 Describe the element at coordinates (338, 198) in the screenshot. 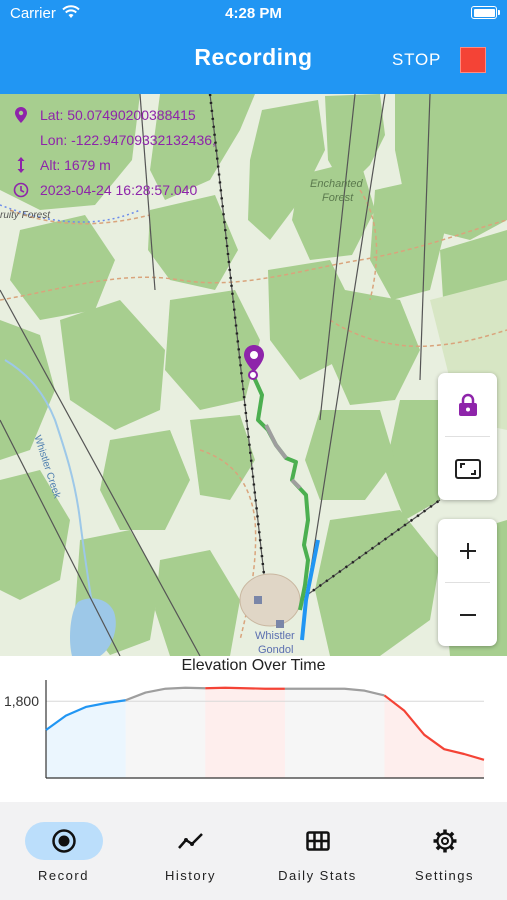

I see `map-label-forest: Forest` at that location.